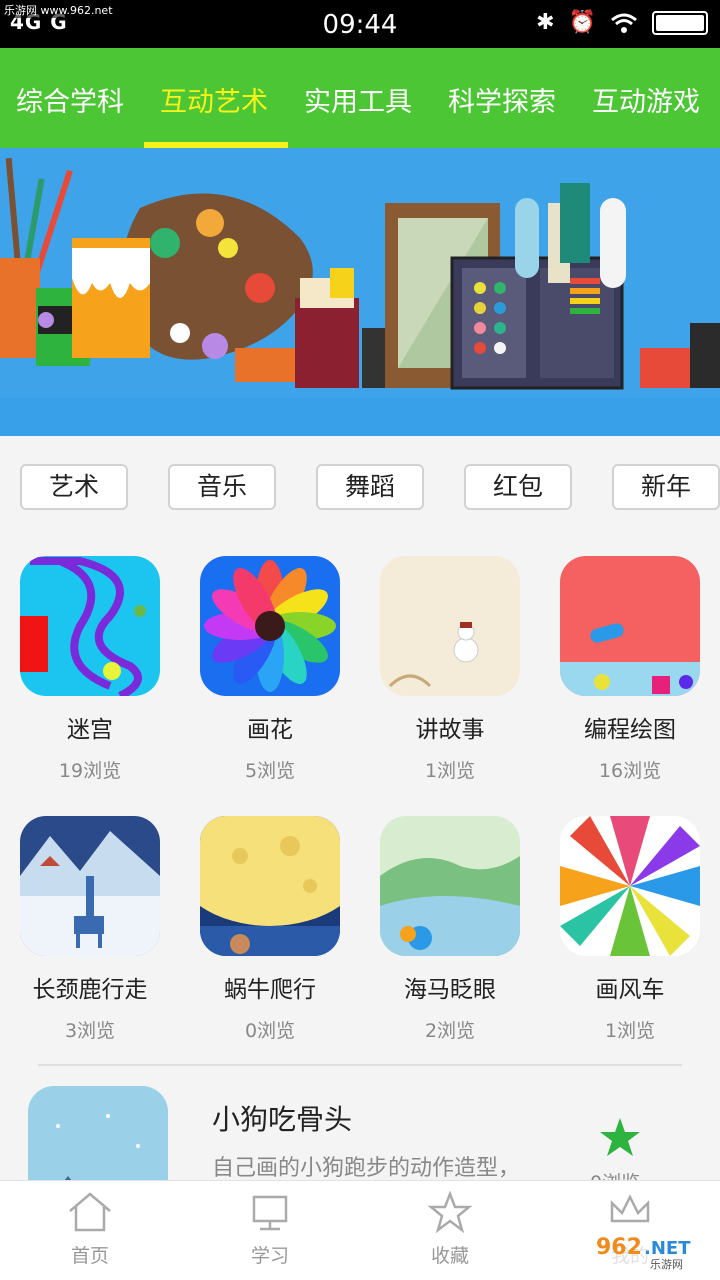 The image size is (720, 1280). What do you see at coordinates (624, 23) in the screenshot?
I see `wifi-icon` at bounding box center [624, 23].